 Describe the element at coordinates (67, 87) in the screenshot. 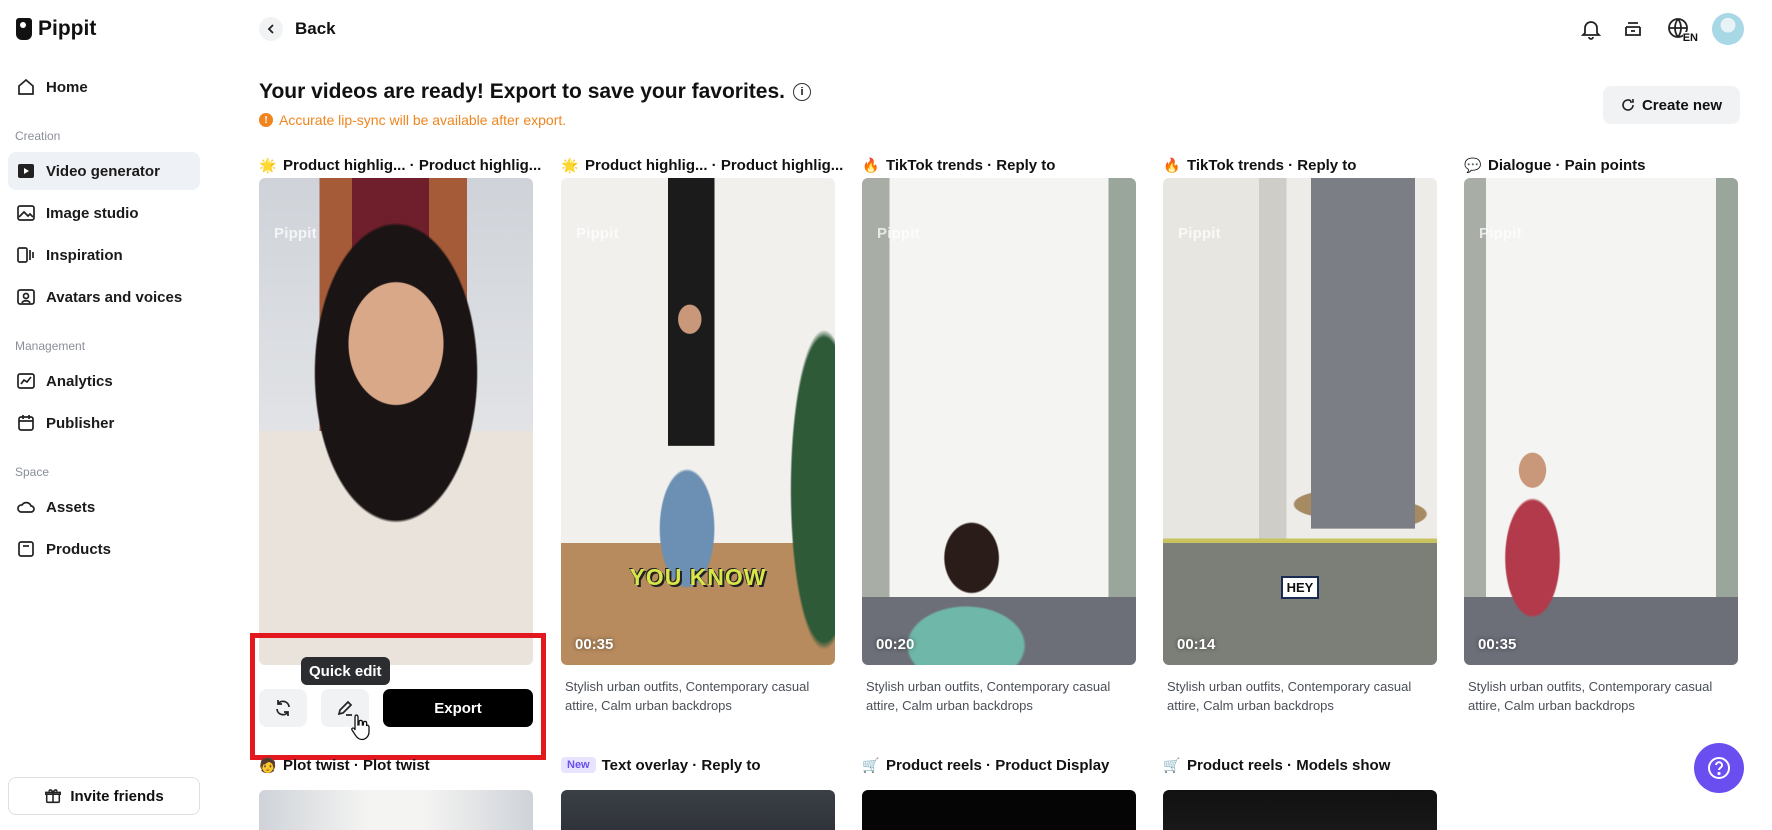

I see `sidebar-item-label: Home` at that location.